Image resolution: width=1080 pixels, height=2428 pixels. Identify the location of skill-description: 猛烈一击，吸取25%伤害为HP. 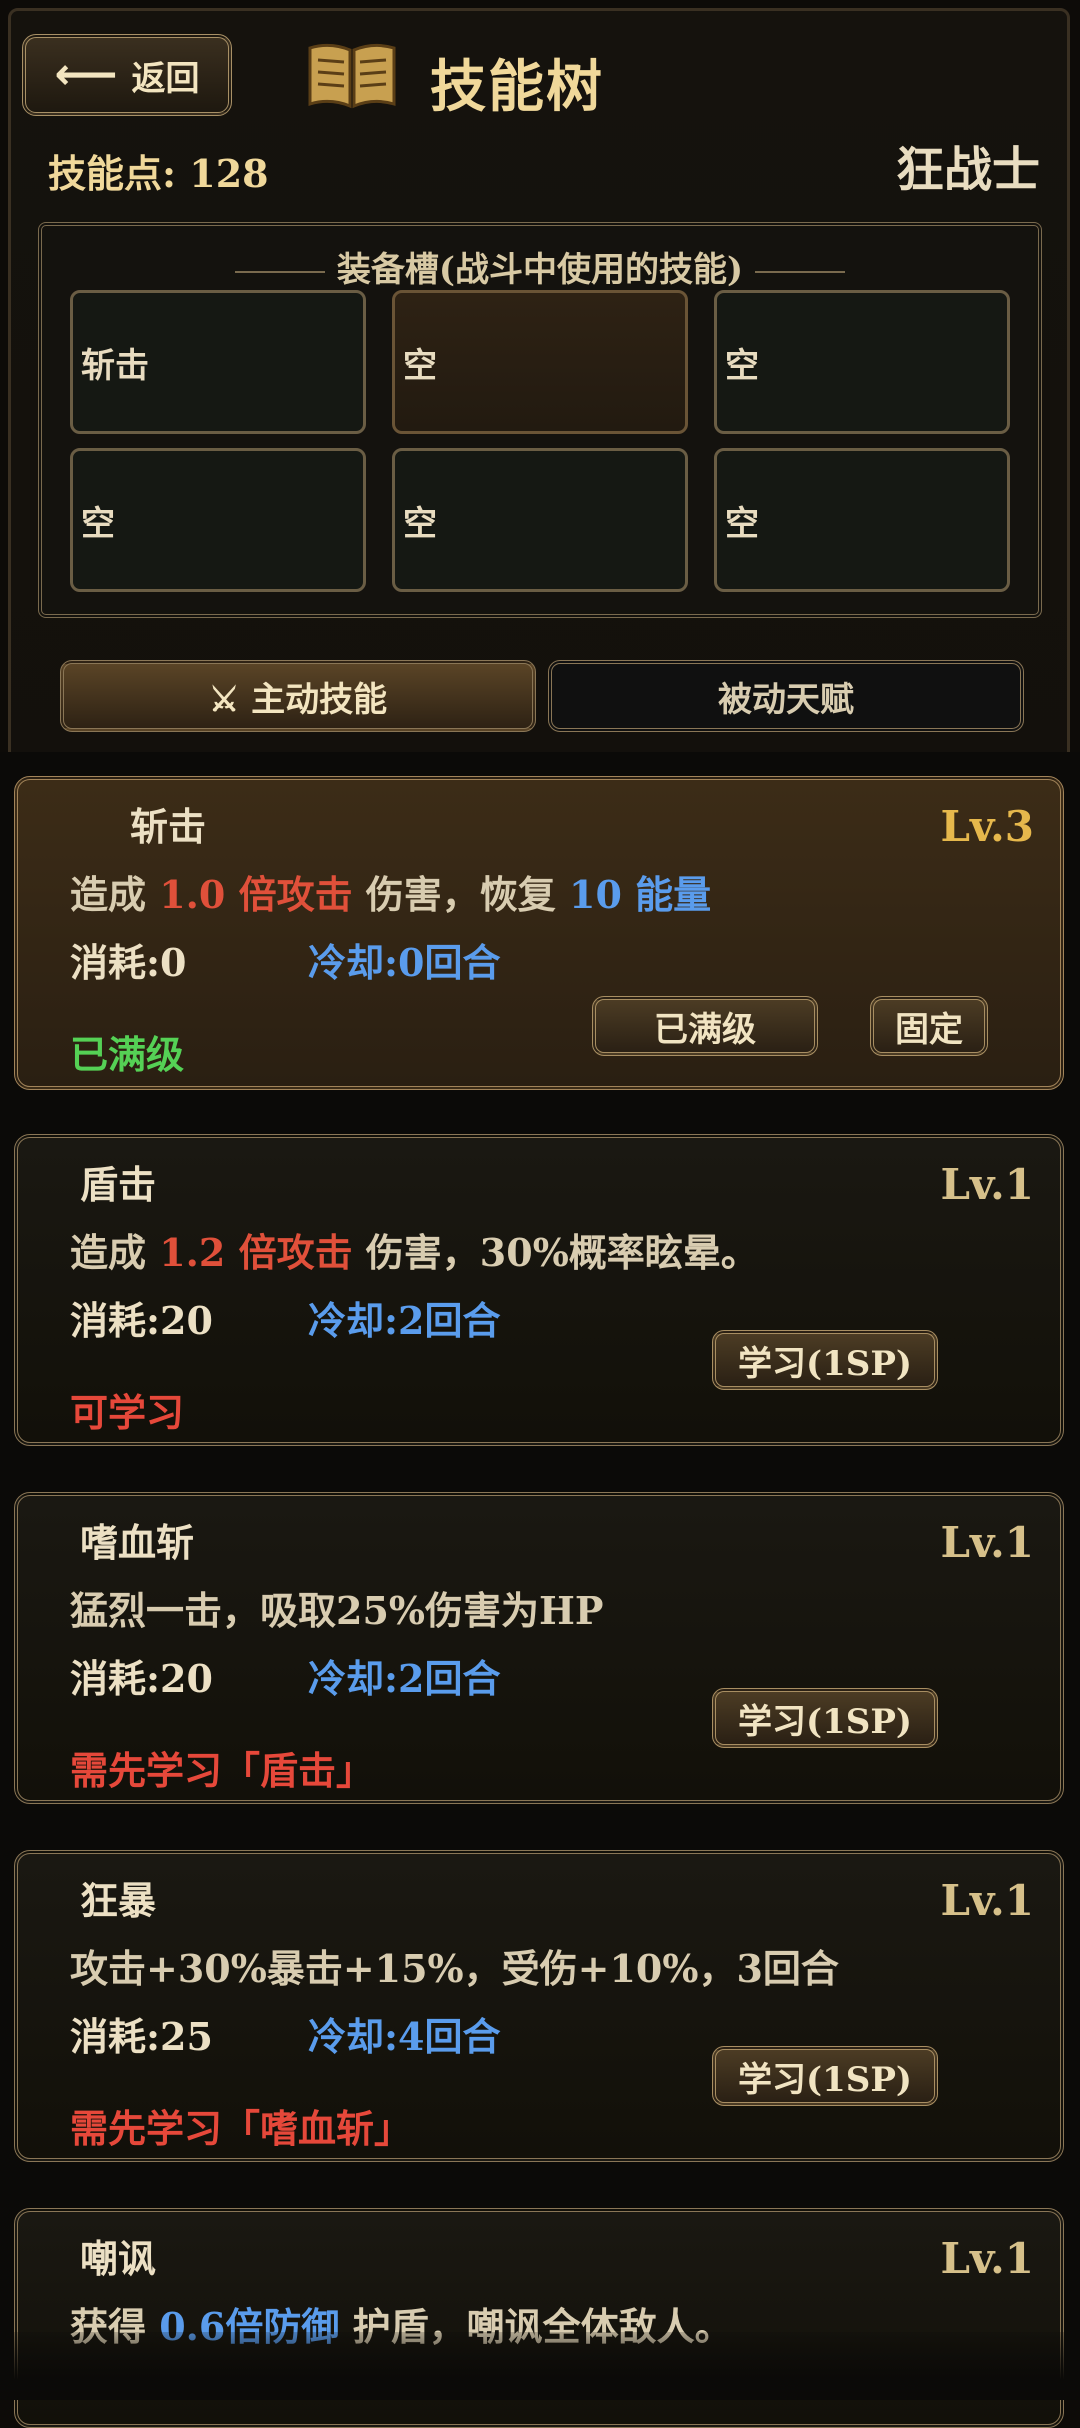
(337, 1610).